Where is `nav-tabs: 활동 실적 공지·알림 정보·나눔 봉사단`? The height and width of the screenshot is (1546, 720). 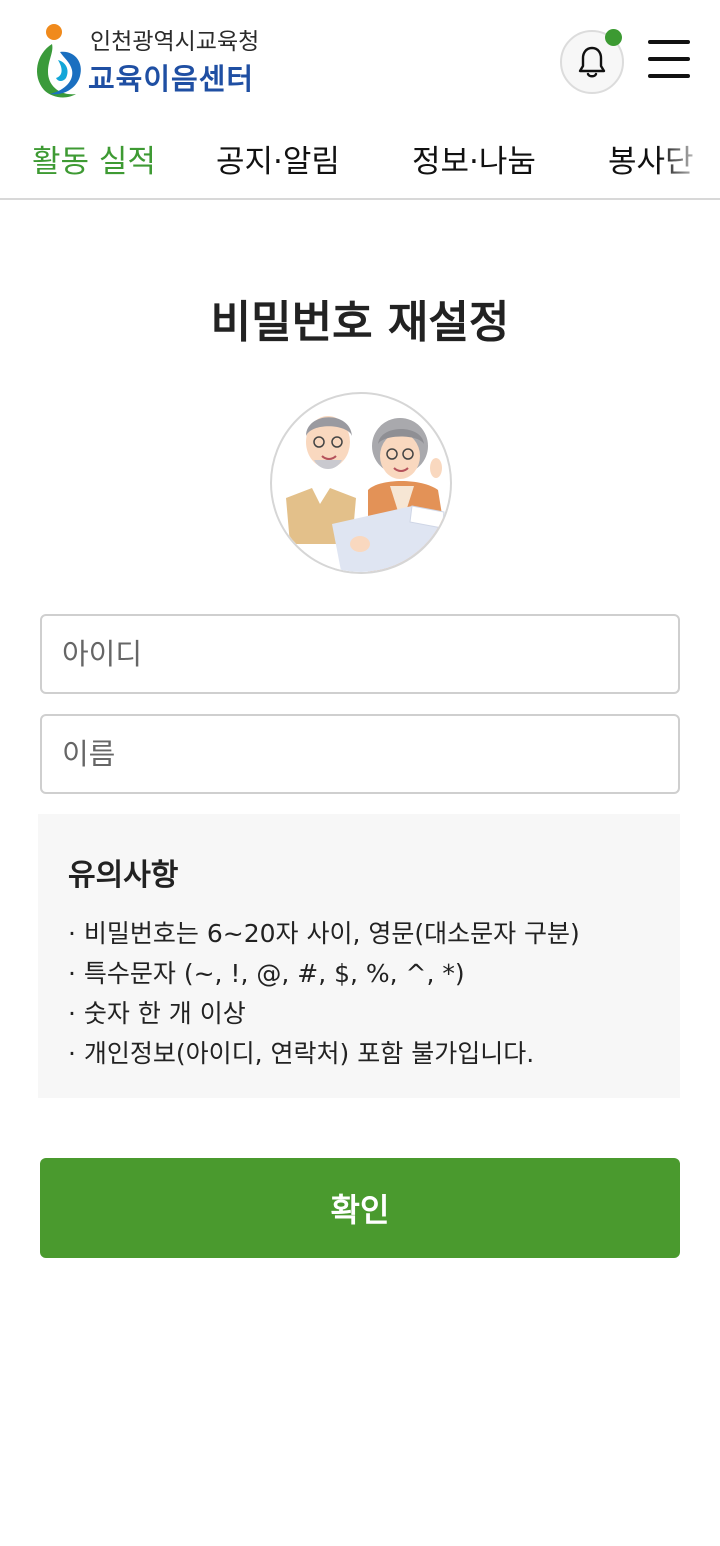 nav-tabs: 활동 실적 공지·알림 정보·나눔 봉사단 is located at coordinates (360, 164).